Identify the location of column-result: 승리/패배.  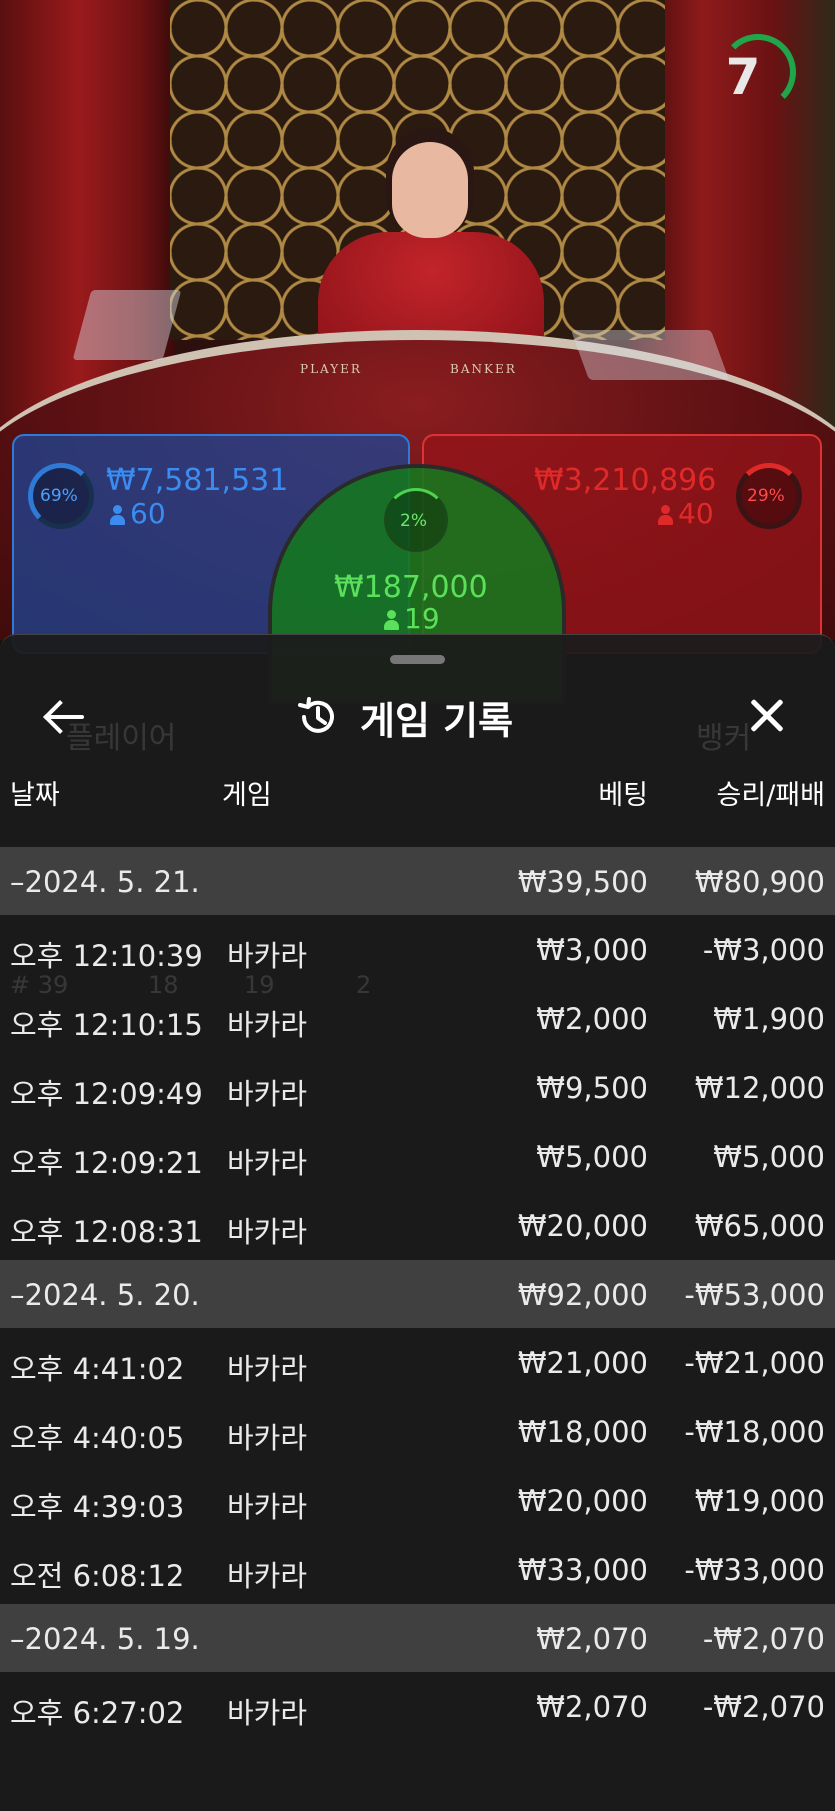
(770, 795).